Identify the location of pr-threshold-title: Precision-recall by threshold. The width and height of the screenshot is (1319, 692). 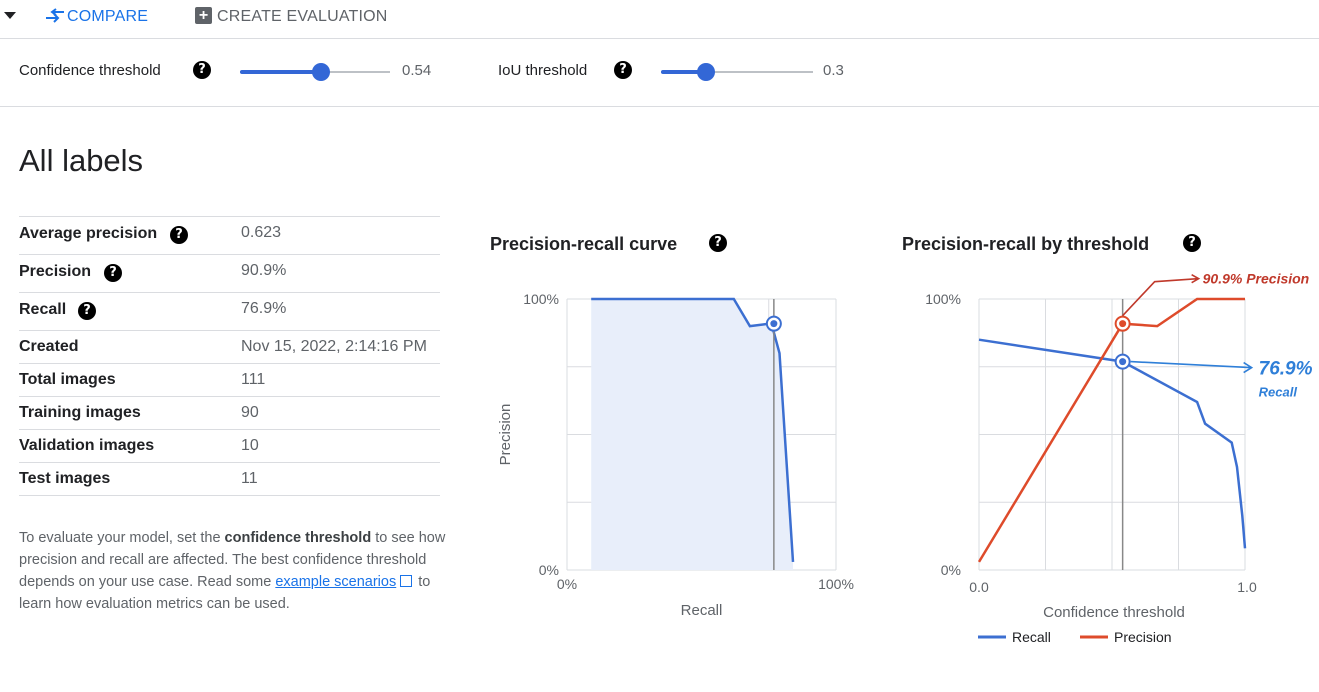
(1026, 244).